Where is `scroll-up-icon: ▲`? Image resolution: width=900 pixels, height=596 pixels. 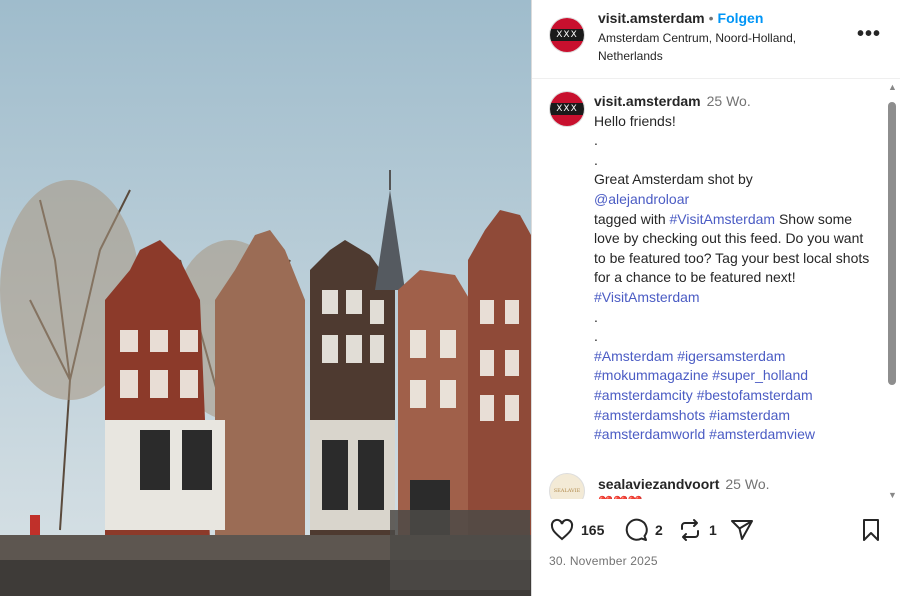
scroll-up-icon: ▲ is located at coordinates (892, 87).